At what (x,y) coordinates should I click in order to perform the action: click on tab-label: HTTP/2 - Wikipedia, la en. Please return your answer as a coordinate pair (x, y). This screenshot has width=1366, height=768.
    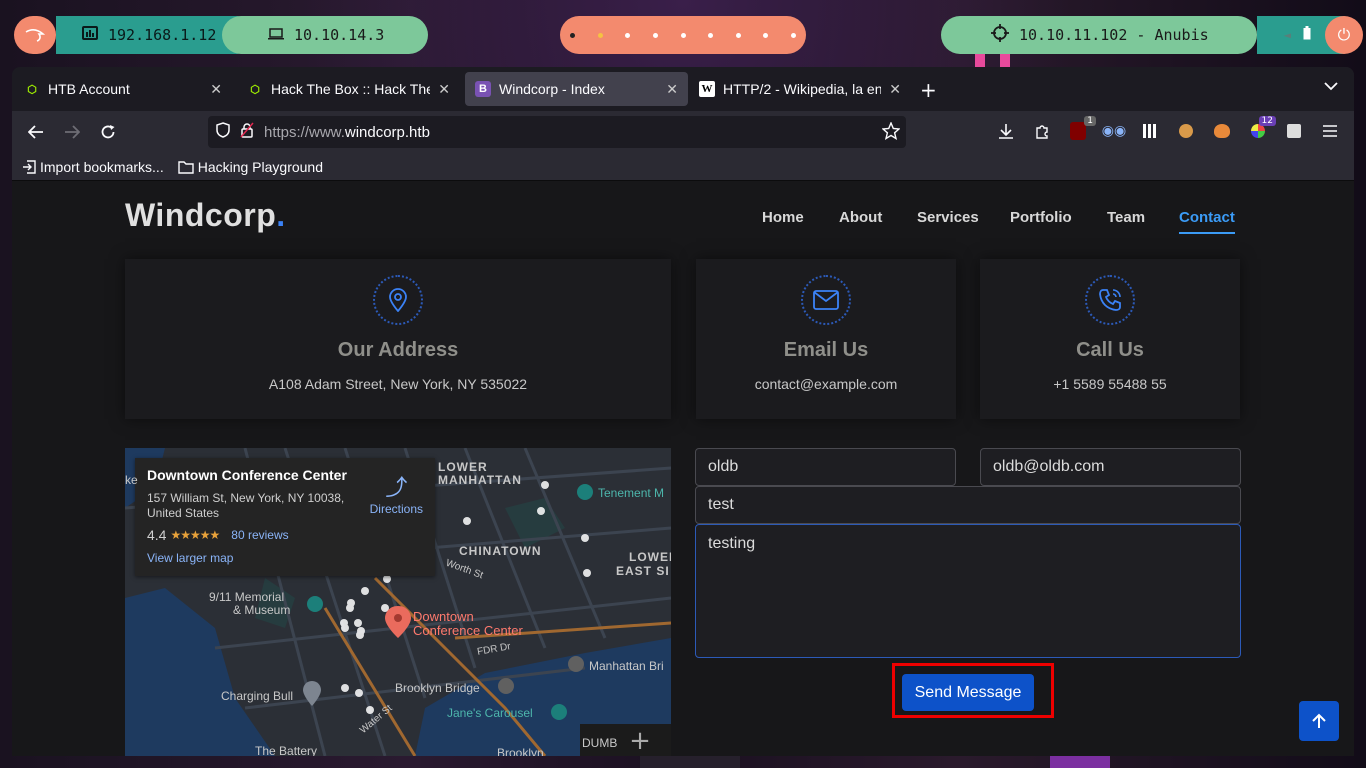
    Looking at the image, I should click on (802, 89).